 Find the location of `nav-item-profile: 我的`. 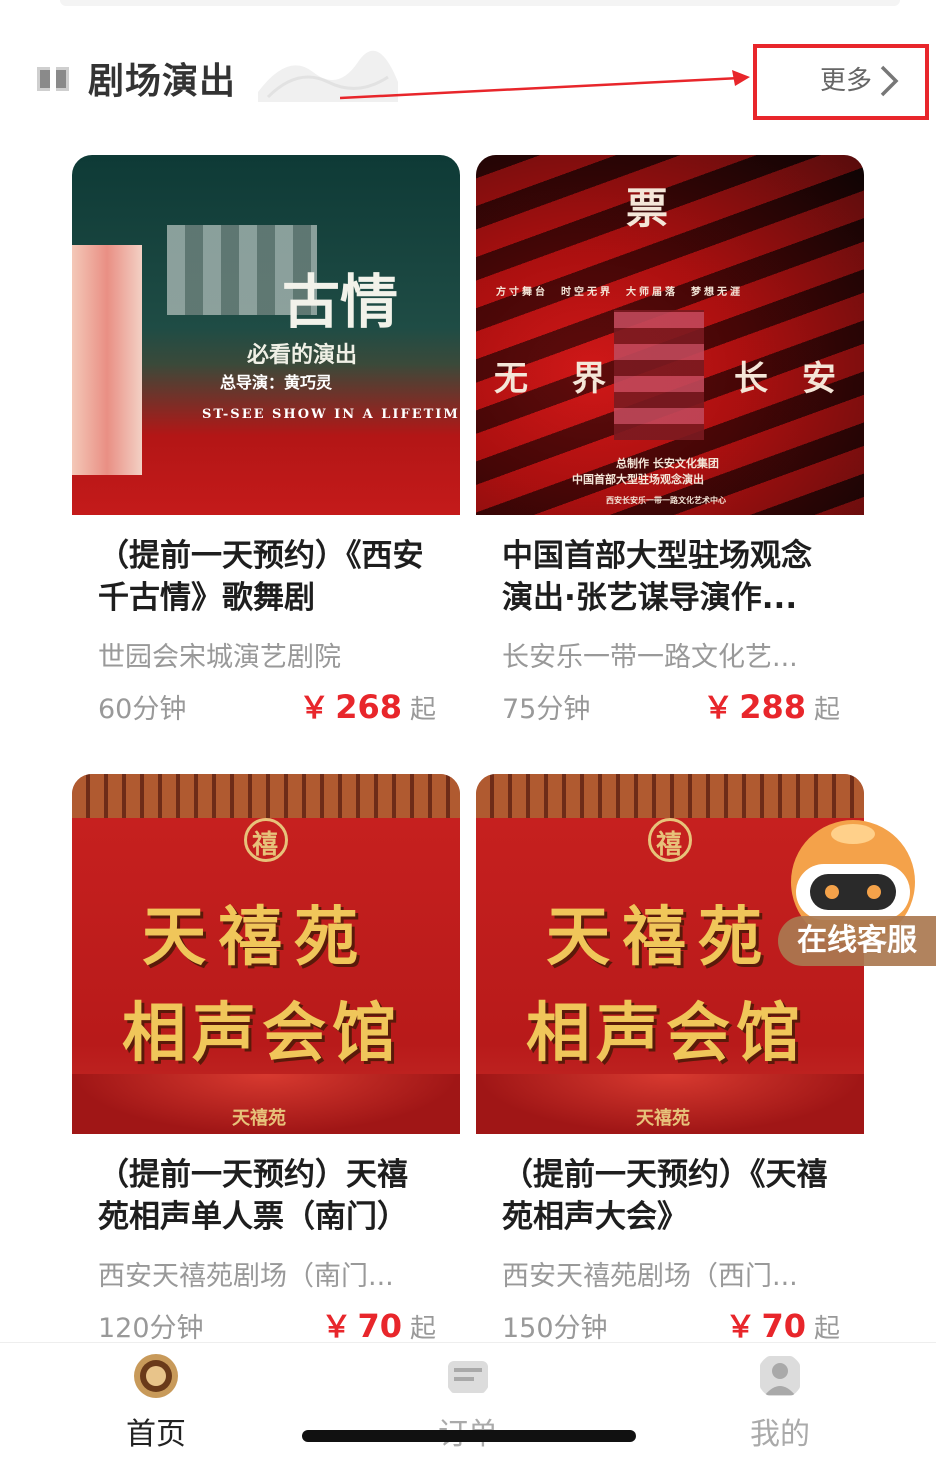

nav-item-profile: 我的 is located at coordinates (780, 1403).